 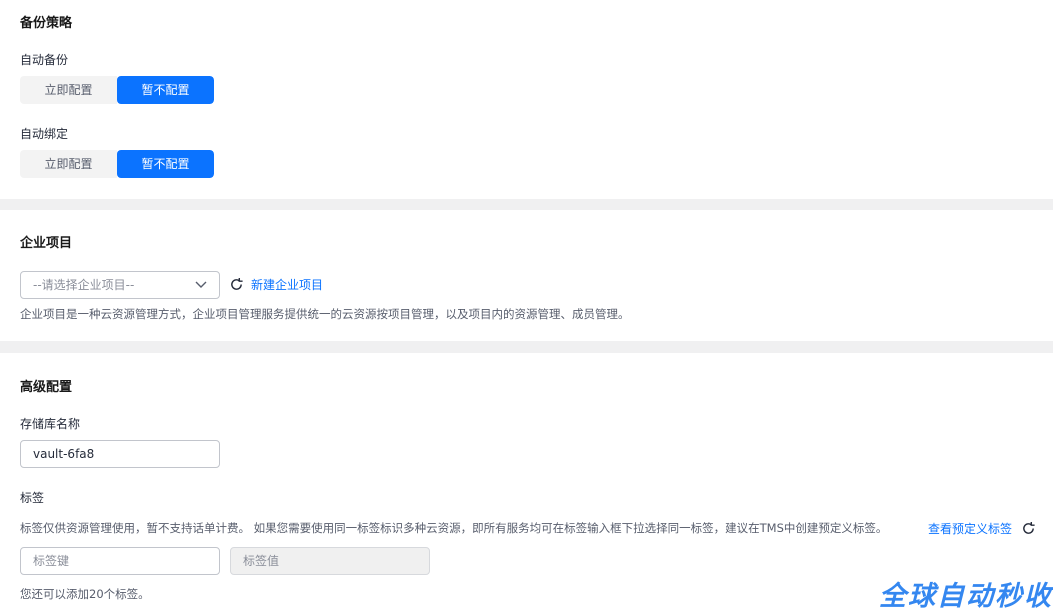 I want to click on vault-name-label: 存储库名称, so click(x=50, y=424).